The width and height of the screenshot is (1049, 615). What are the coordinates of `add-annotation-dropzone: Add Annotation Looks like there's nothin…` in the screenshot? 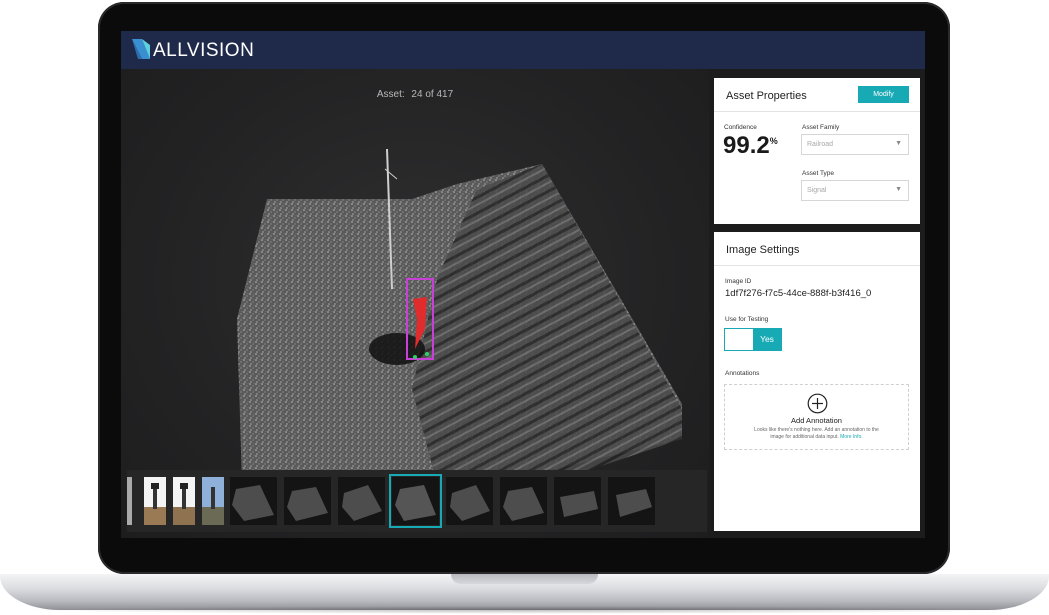 It's located at (816, 417).